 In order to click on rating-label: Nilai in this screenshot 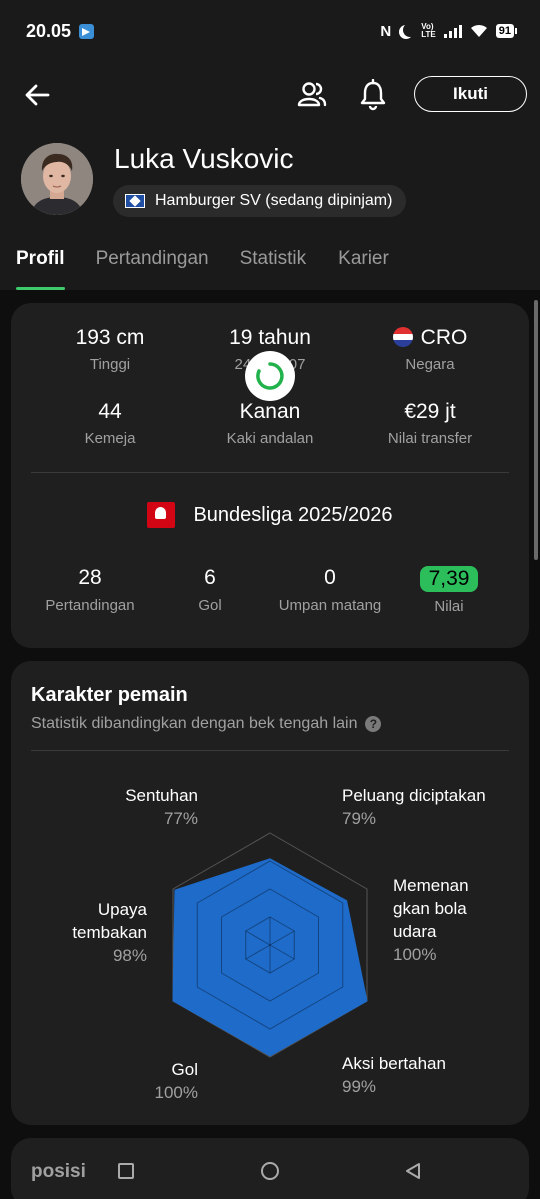, I will do `click(449, 606)`.